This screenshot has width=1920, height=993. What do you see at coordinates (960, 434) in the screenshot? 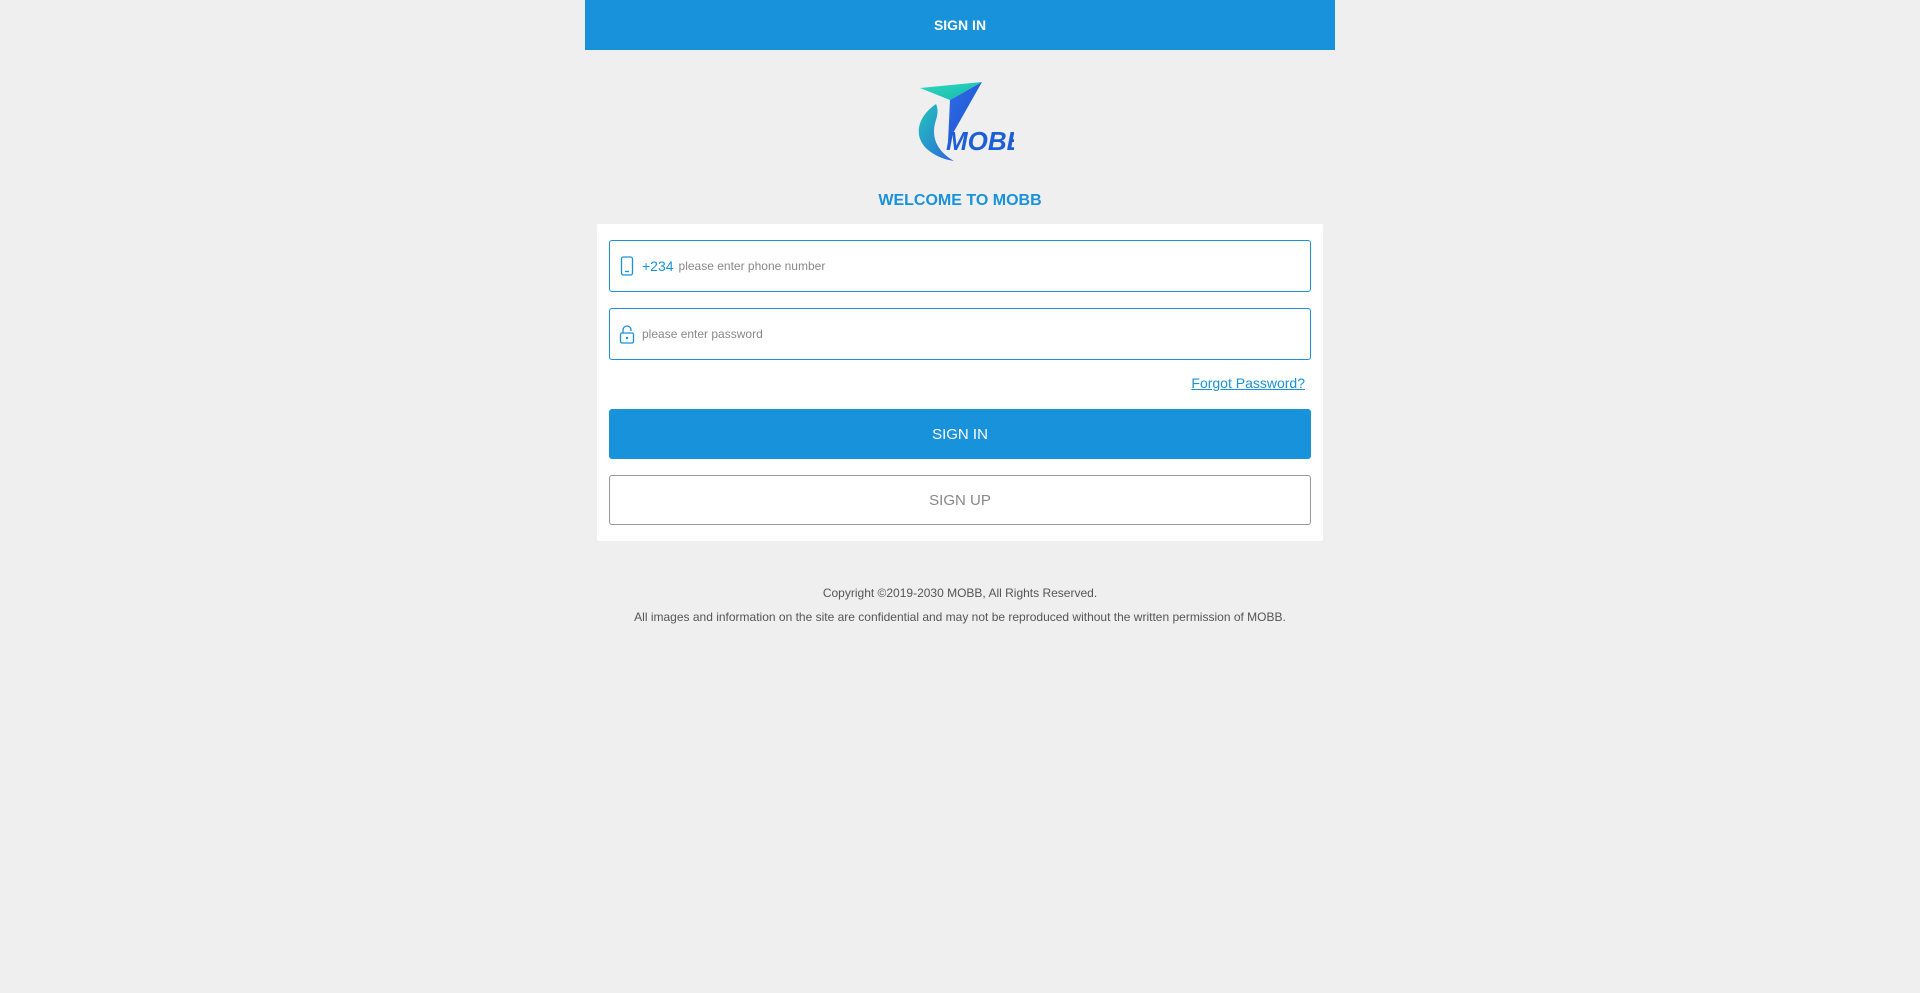
I see `sign-in-button: SIGN IN` at bounding box center [960, 434].